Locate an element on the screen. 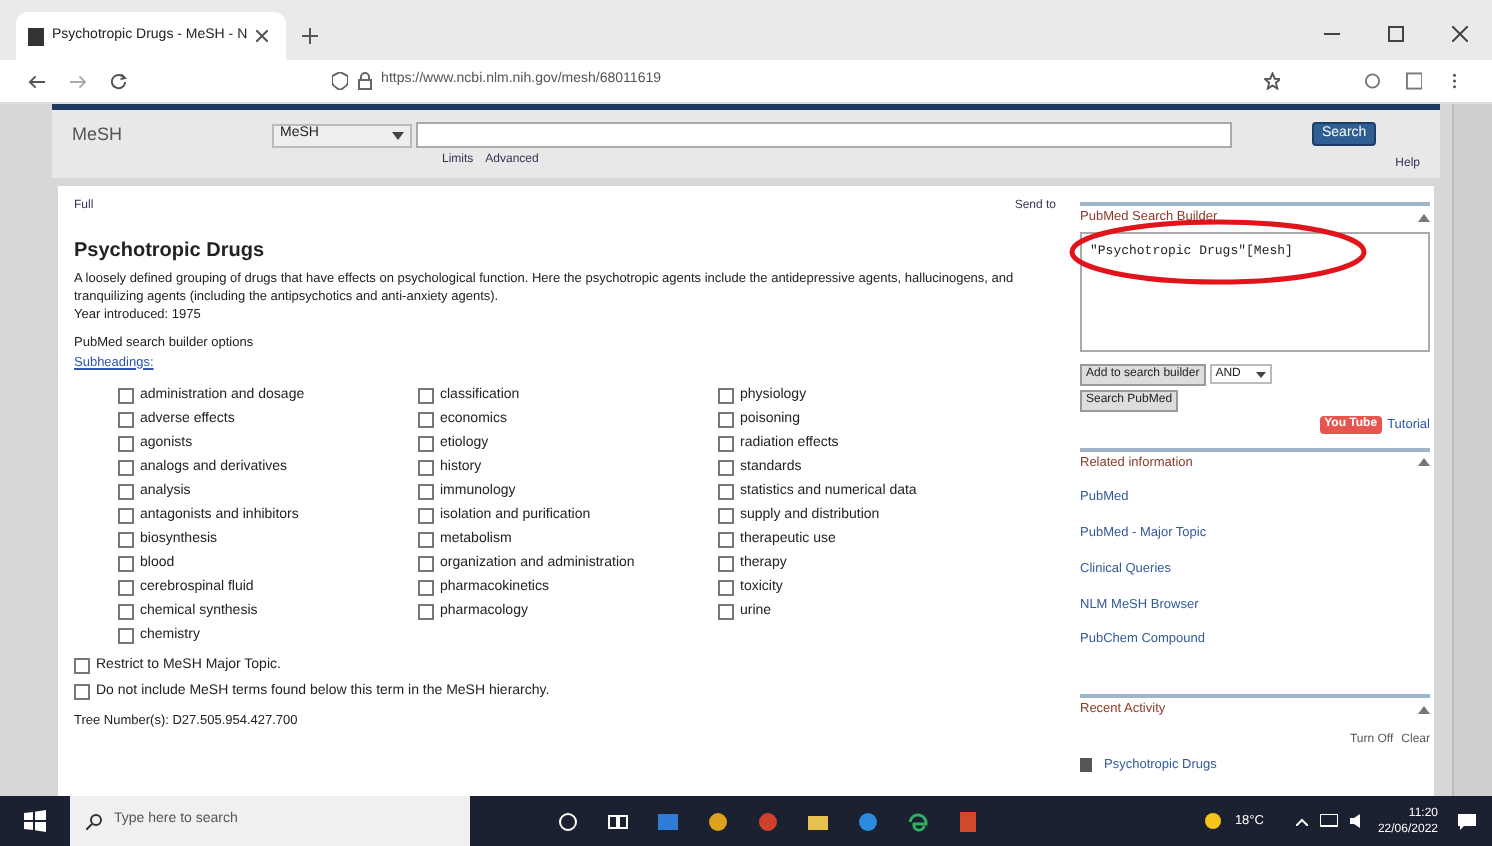  search-icon is located at coordinates (94, 821).